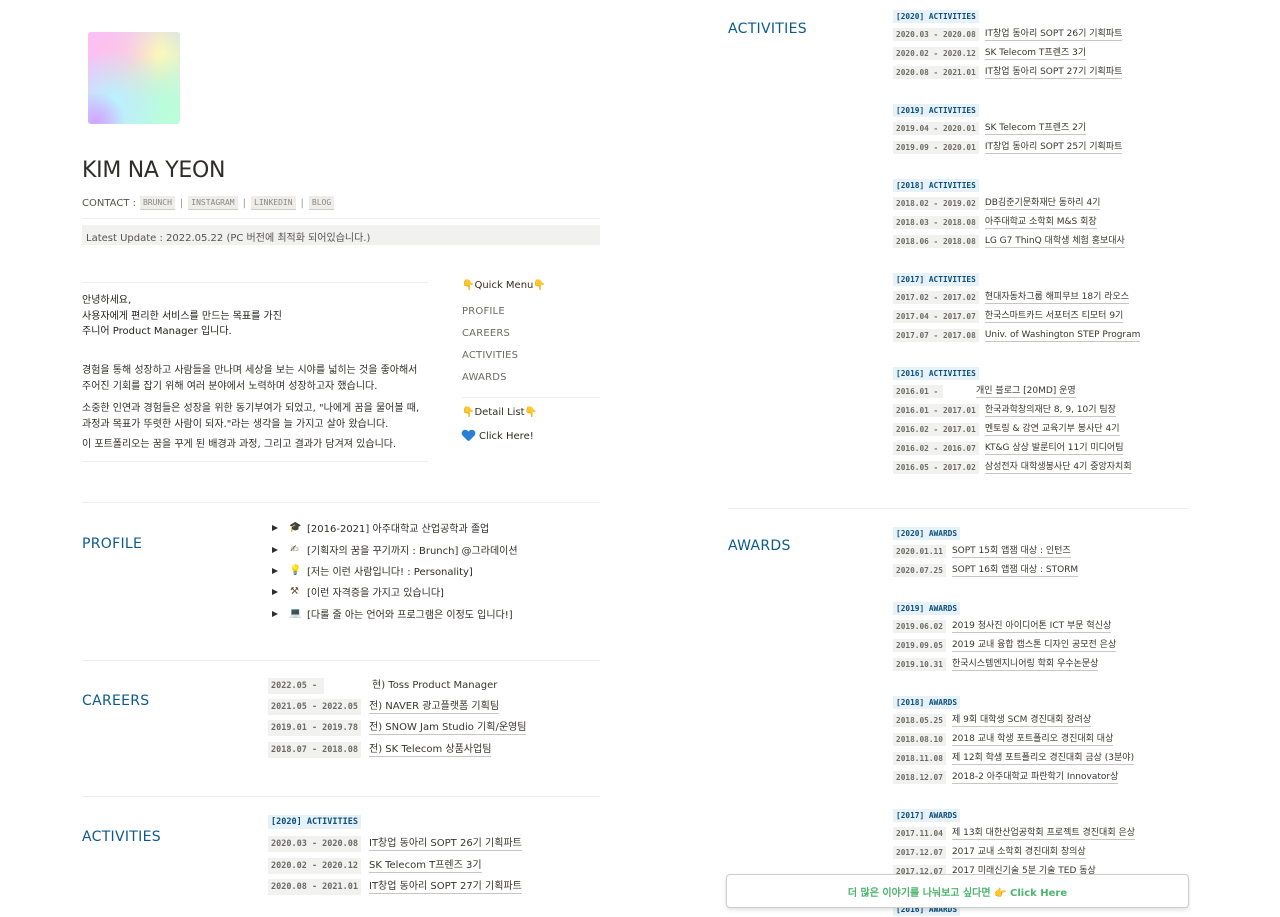  I want to click on quick-menu-item-activities: ACTIVITIES, so click(490, 355).